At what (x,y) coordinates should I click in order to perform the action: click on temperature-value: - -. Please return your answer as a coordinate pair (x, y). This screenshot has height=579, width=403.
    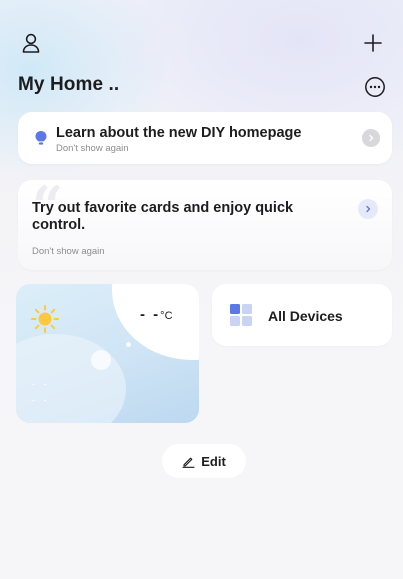
    Looking at the image, I should click on (150, 314).